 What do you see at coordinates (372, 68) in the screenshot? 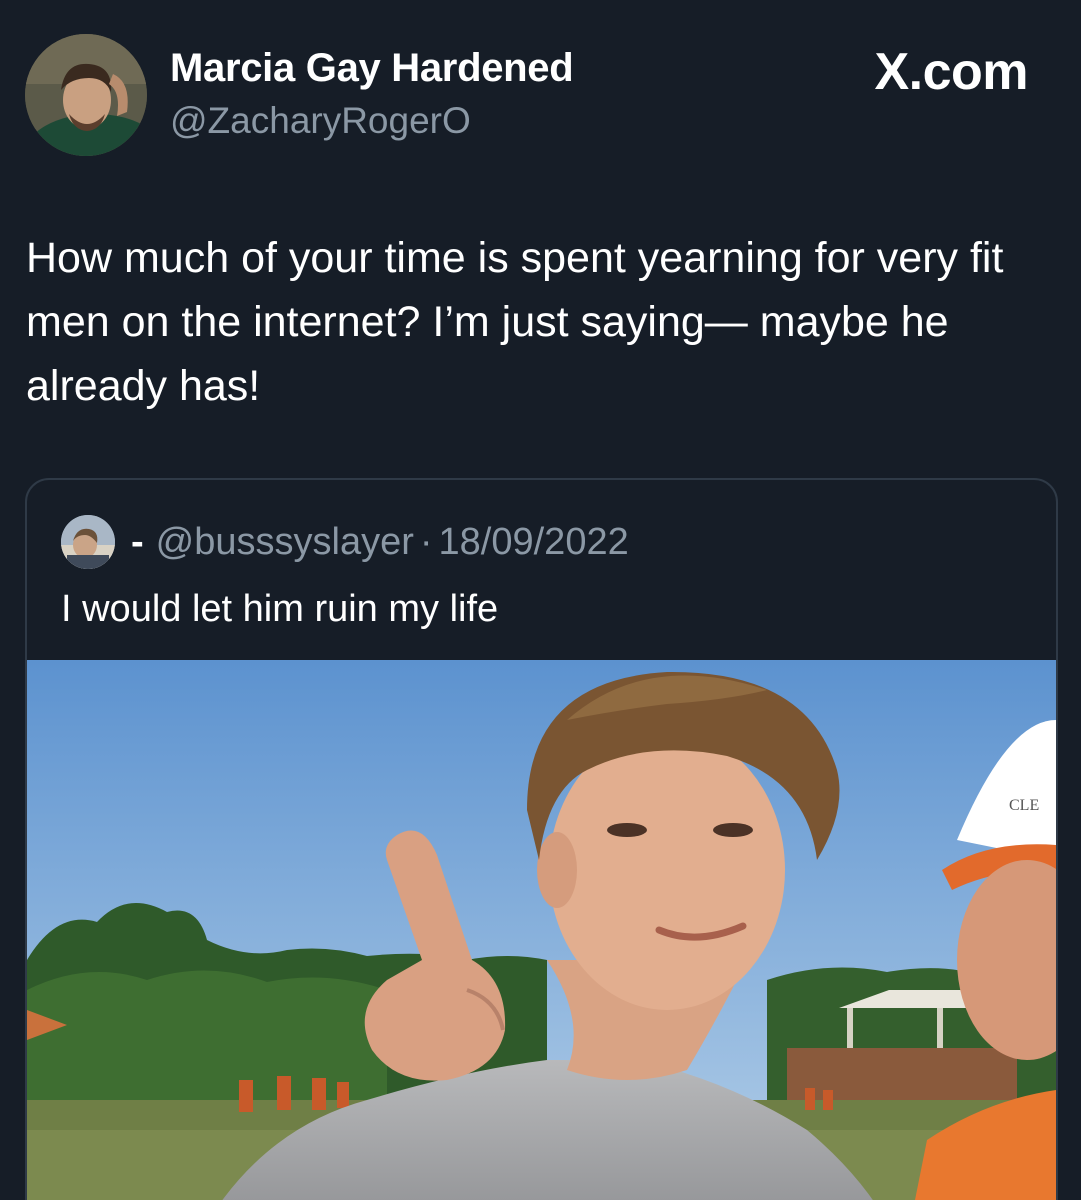
I see `author-display-name: Marcia Gay Hardened` at bounding box center [372, 68].